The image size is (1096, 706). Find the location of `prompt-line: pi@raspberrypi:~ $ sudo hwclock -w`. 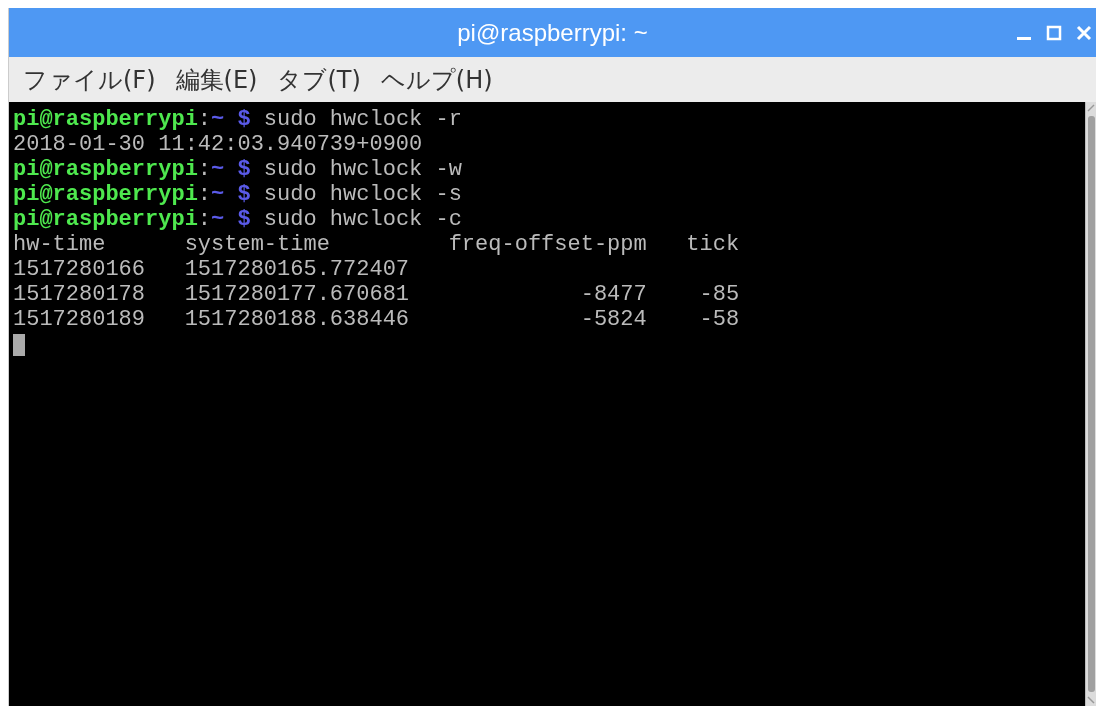

prompt-line: pi@raspberrypi:~ $ sudo hwclock -w is located at coordinates (238, 169).